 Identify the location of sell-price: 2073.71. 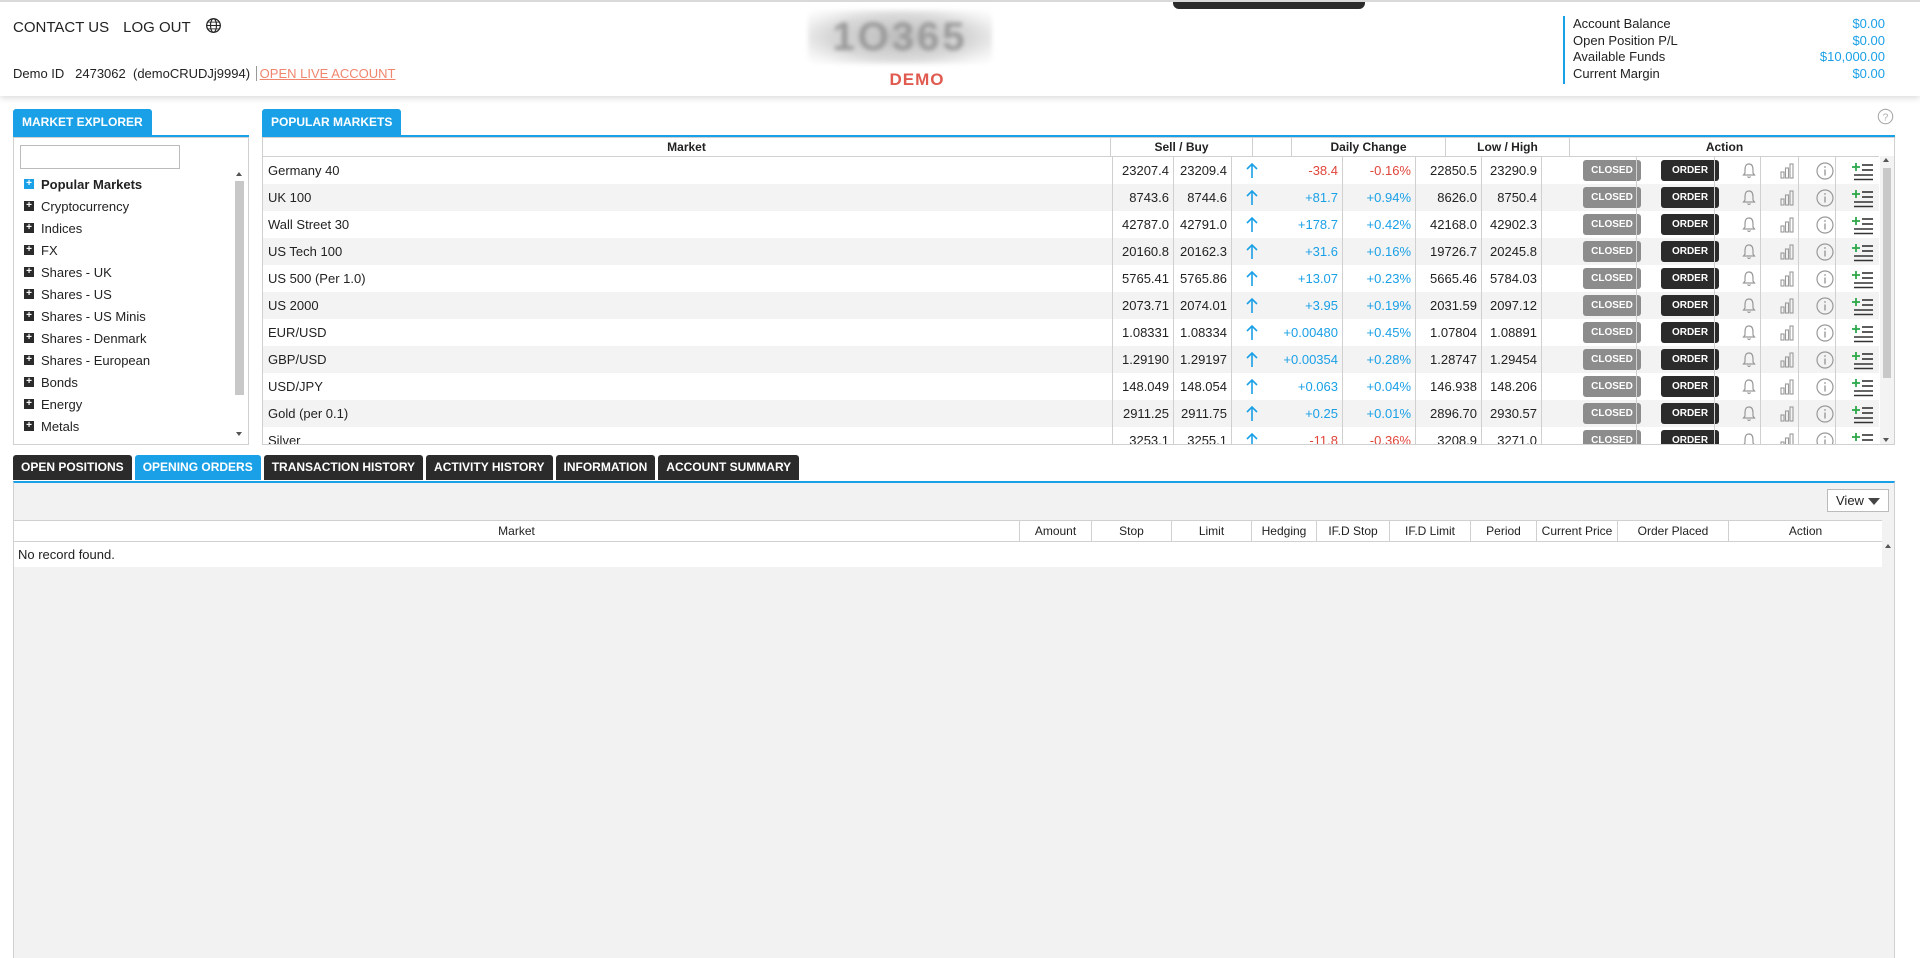
(1144, 305).